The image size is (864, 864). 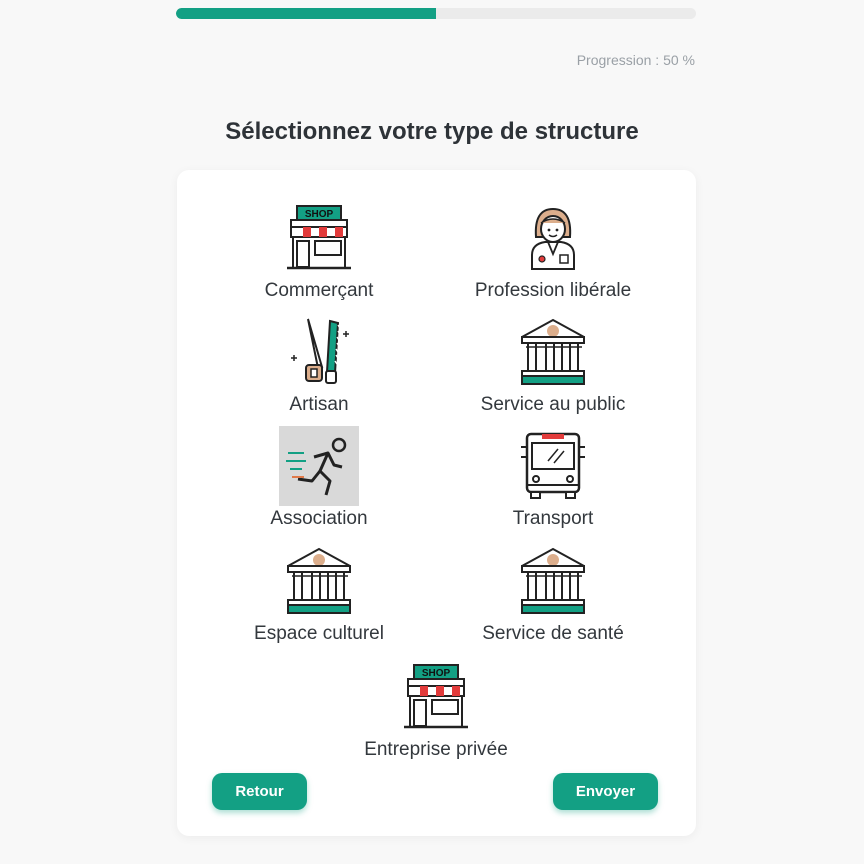 I want to click on option-association: Association, so click(x=319, y=482).